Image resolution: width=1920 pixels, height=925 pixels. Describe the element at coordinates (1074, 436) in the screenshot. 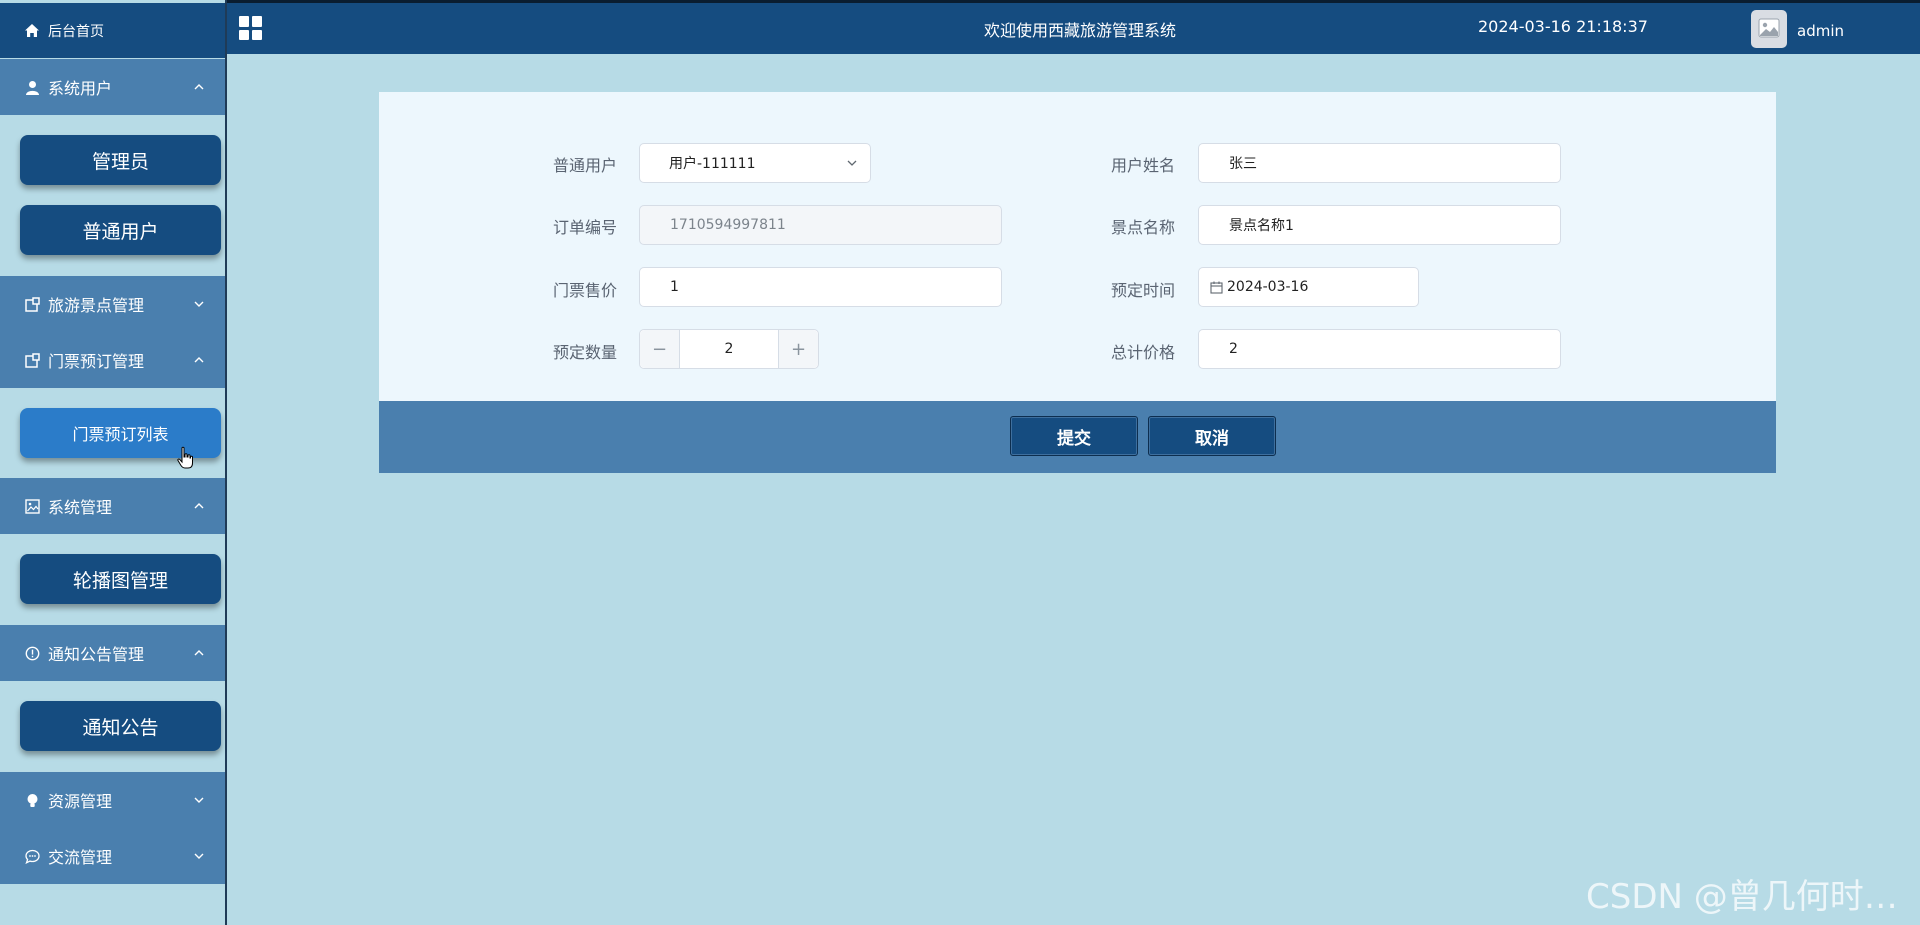

I see `submit-button: 提交` at that location.